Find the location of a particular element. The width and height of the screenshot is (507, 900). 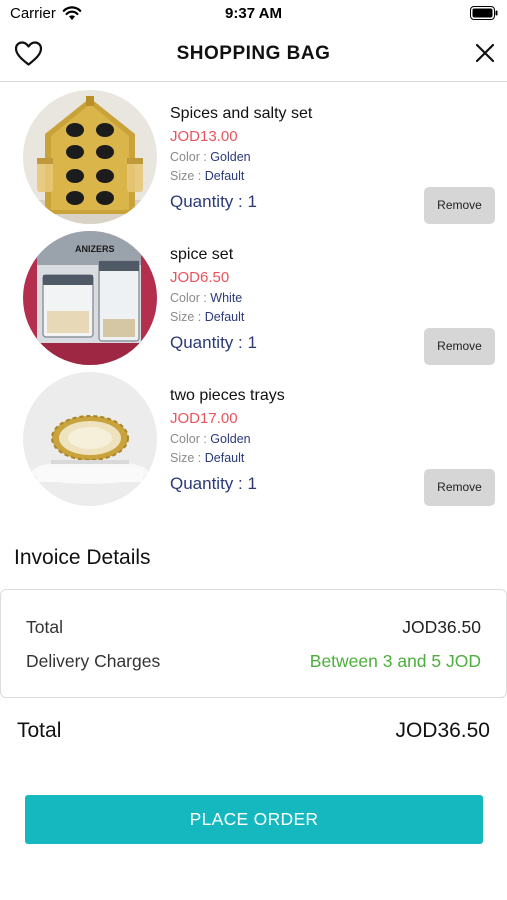

navigation-bar: SHOPPING BAG is located at coordinates (253, 55).